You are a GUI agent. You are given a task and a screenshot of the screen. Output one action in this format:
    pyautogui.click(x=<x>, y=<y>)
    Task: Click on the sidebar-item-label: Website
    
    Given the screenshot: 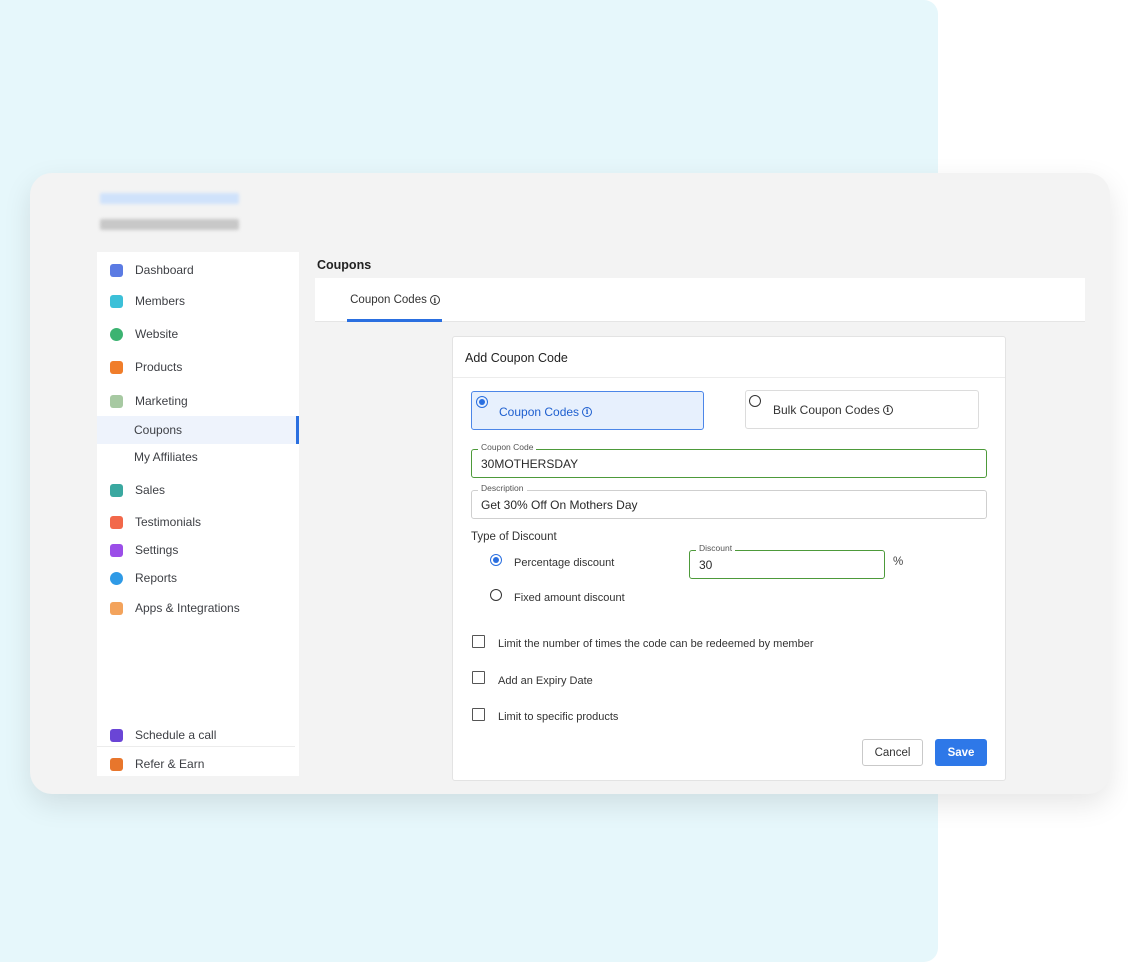 What is the action you would take?
    pyautogui.click(x=157, y=334)
    